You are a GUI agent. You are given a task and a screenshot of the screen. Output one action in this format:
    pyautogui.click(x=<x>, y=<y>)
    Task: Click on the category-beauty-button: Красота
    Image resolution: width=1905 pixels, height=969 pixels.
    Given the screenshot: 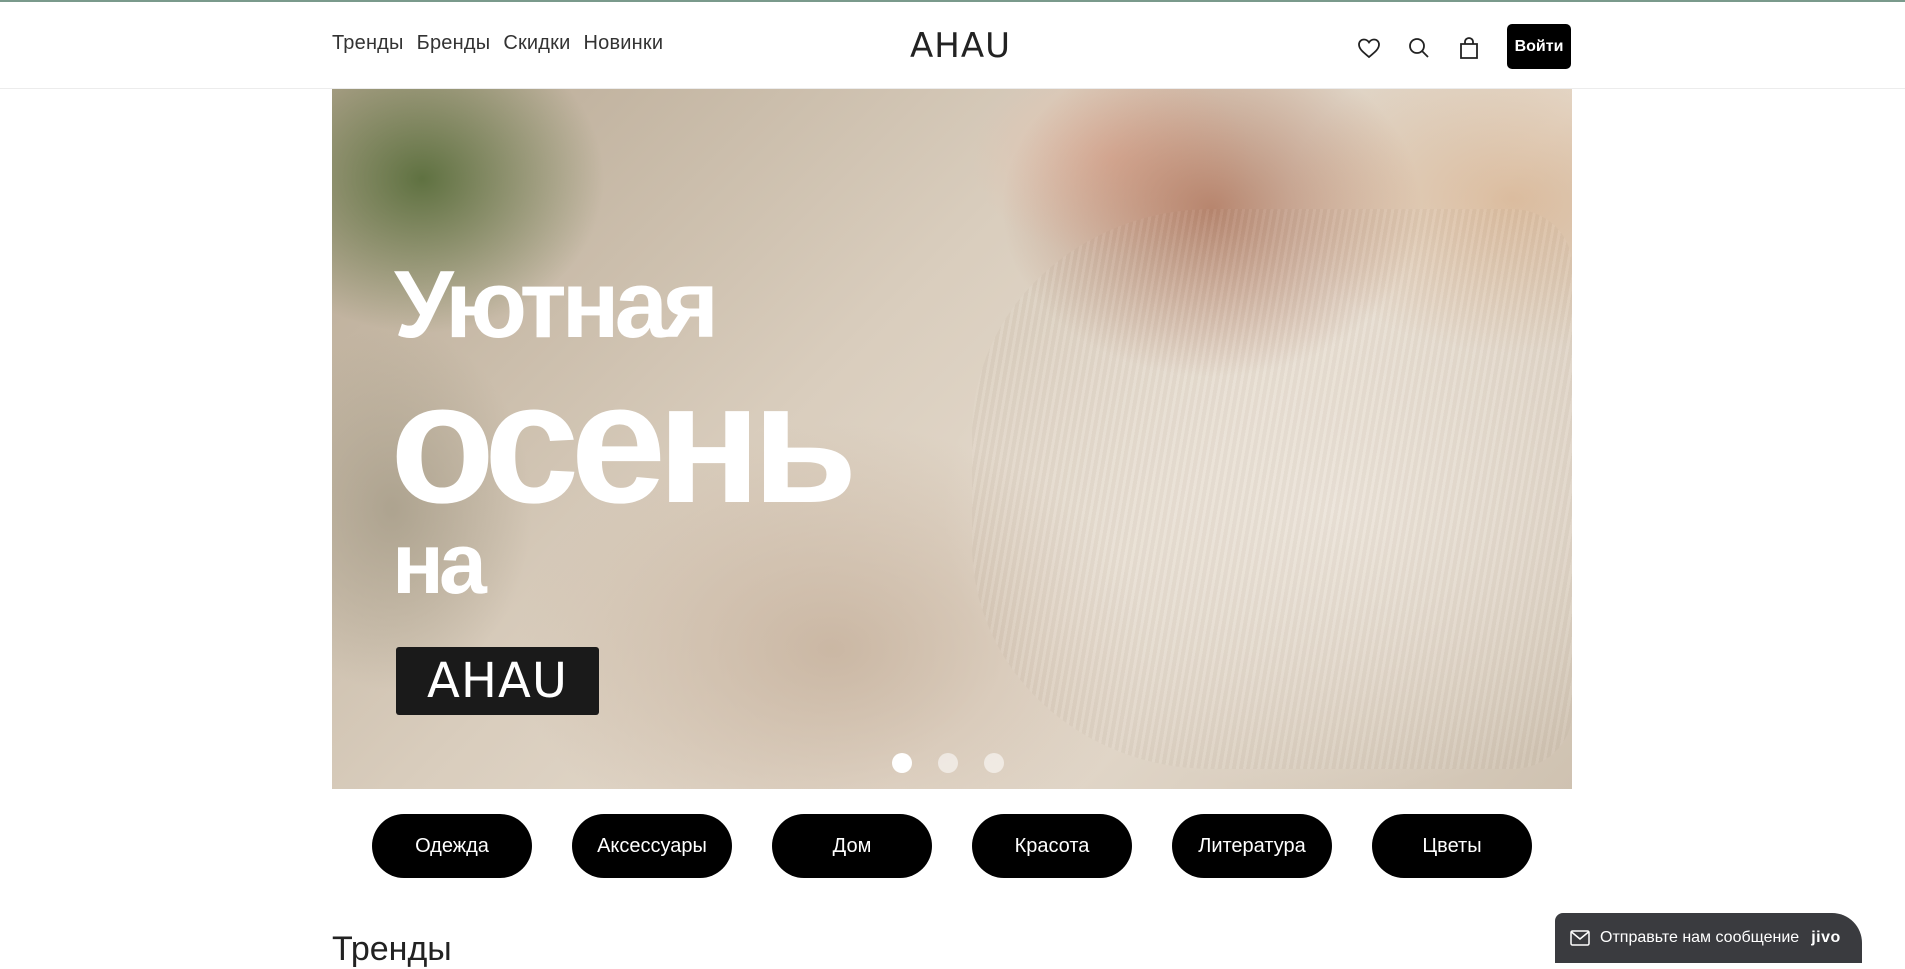 What is the action you would take?
    pyautogui.click(x=1052, y=846)
    